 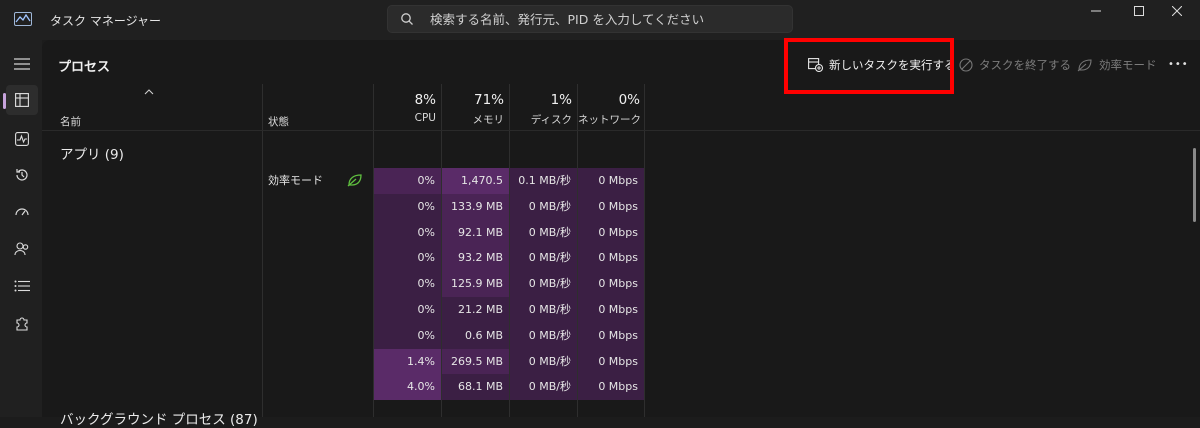 I want to click on memory-cell: 1,470.5 MB, so click(x=475, y=190).